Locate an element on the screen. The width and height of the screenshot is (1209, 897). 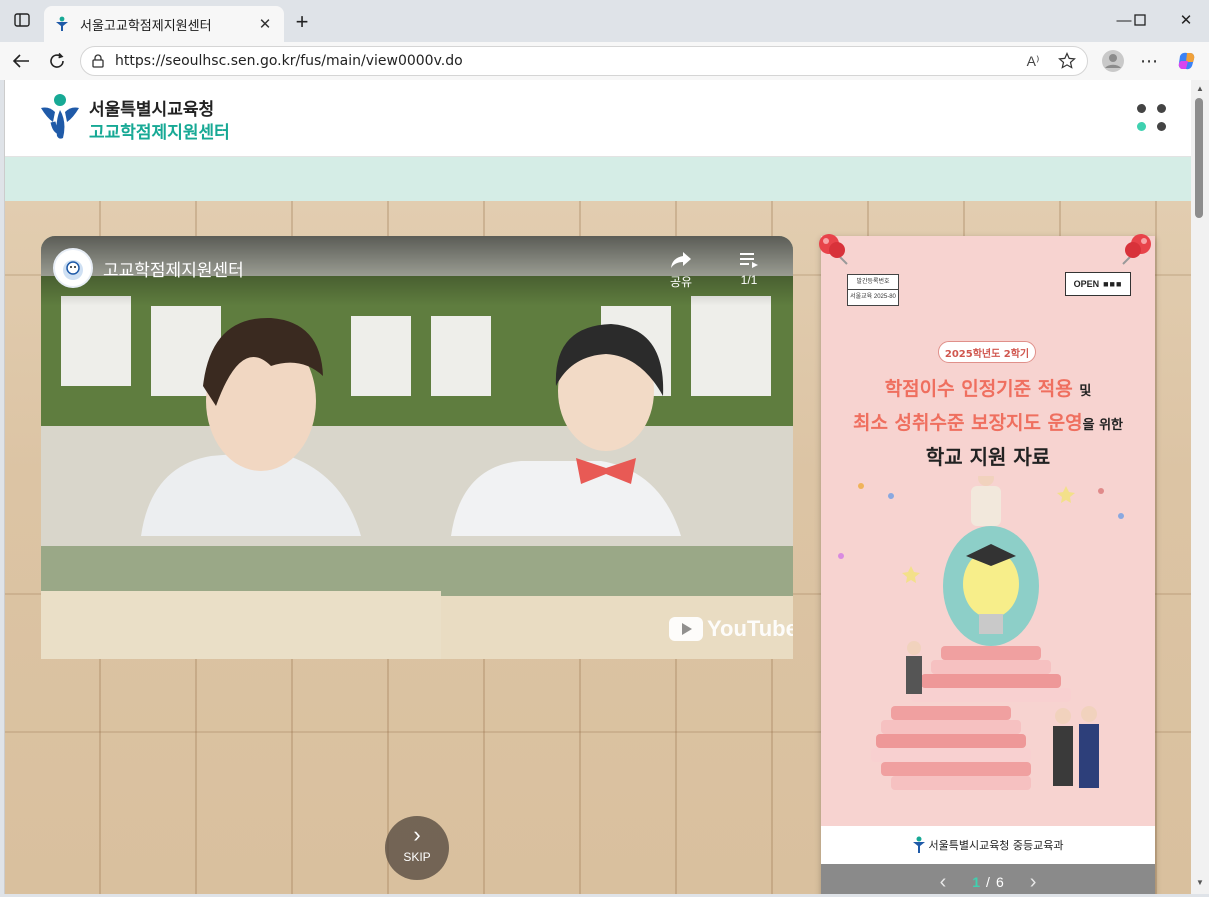
pushpin-left-icon is located at coordinates (833, 249).